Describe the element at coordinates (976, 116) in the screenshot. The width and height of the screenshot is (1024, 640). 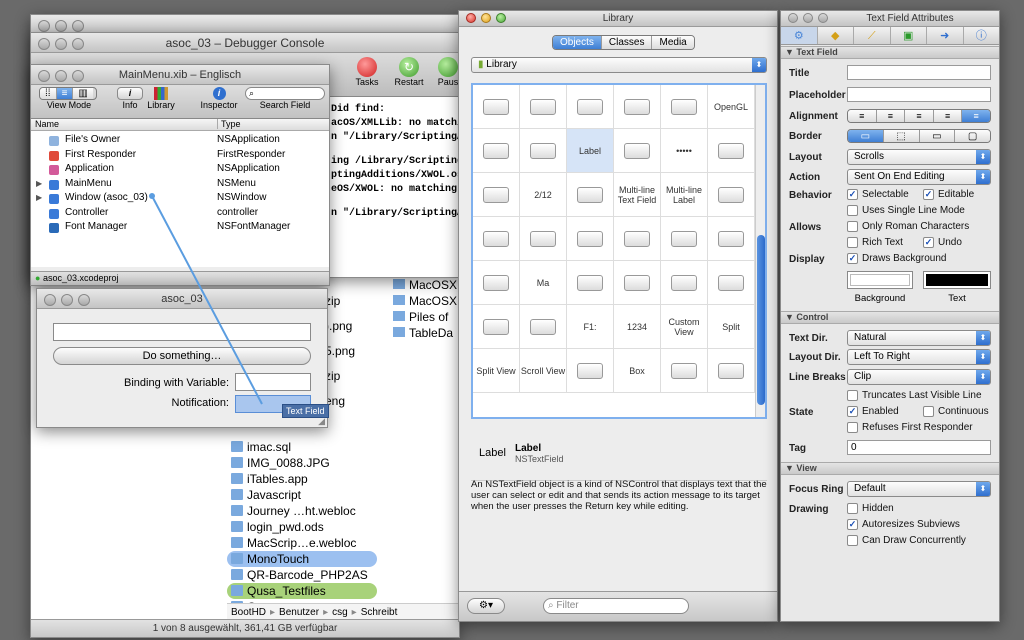
I see `align-natural-icon: ≡` at that location.